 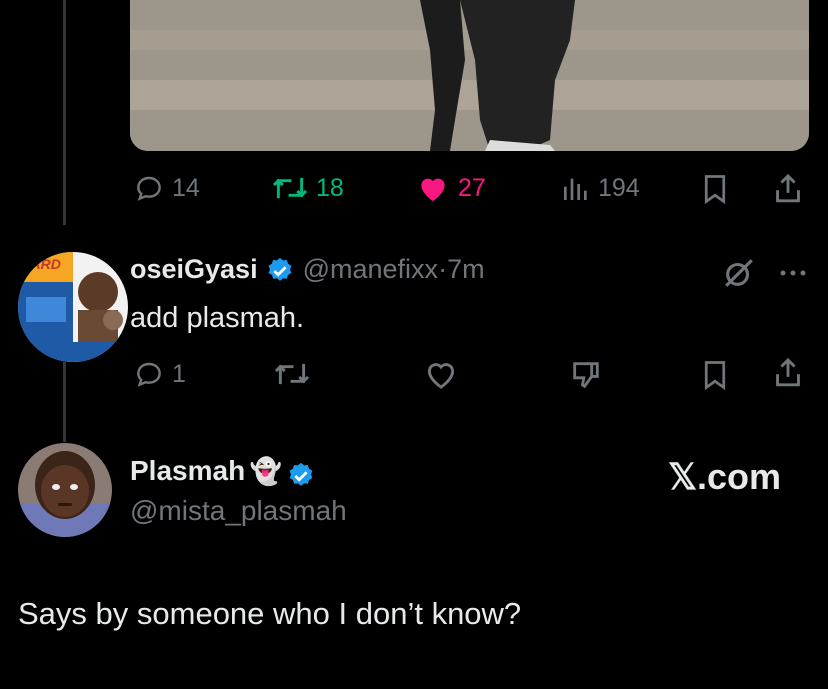 What do you see at coordinates (217, 318) in the screenshot?
I see `reply-text: add plasmah.` at bounding box center [217, 318].